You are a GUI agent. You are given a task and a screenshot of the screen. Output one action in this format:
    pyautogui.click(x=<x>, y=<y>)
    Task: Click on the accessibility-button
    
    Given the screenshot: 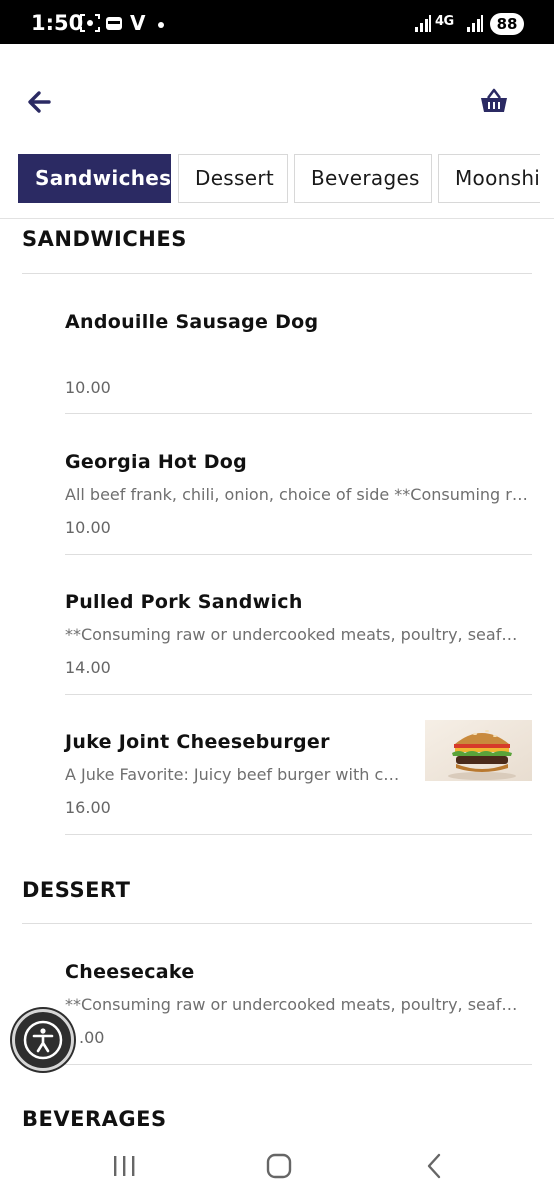 What is the action you would take?
    pyautogui.click(x=43, y=1040)
    